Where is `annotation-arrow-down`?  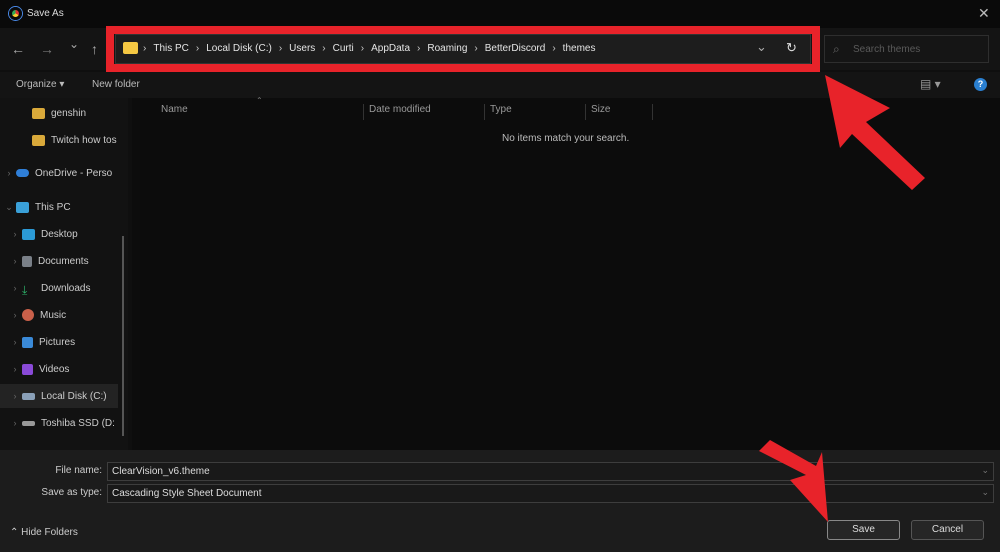 annotation-arrow-down is located at coordinates (793, 481).